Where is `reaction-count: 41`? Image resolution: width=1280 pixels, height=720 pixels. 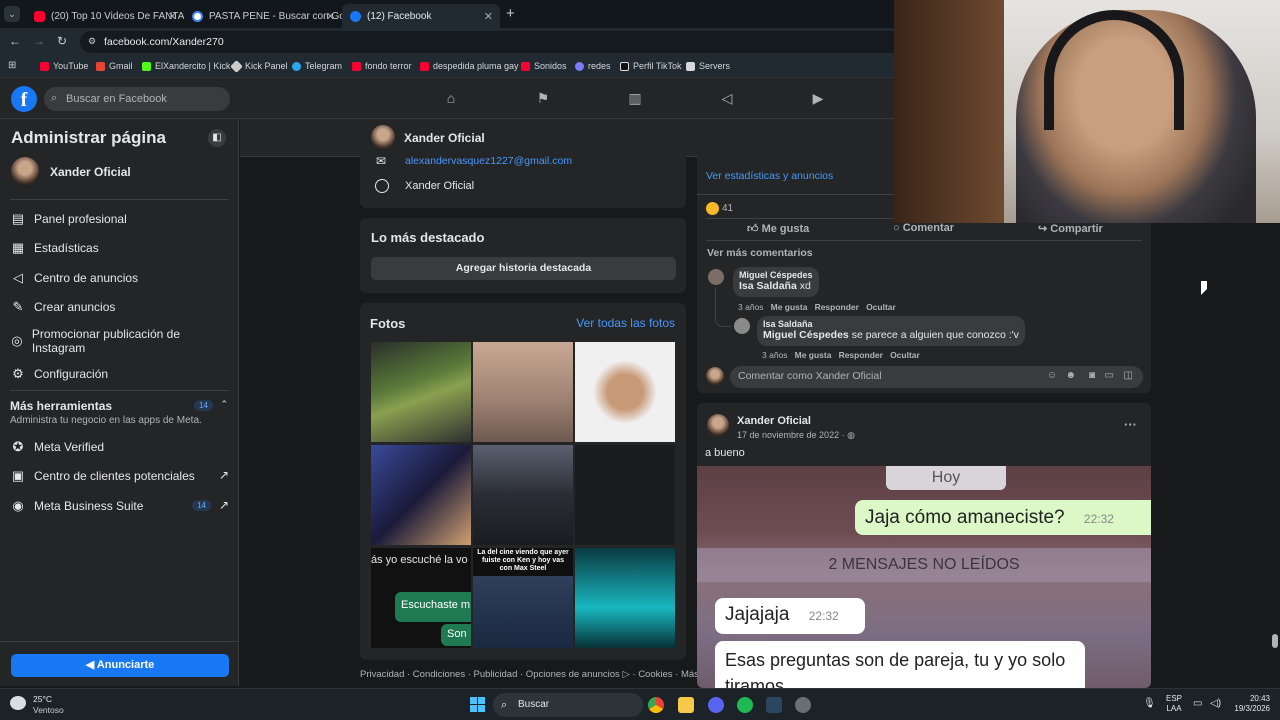 reaction-count: 41 is located at coordinates (727, 208).